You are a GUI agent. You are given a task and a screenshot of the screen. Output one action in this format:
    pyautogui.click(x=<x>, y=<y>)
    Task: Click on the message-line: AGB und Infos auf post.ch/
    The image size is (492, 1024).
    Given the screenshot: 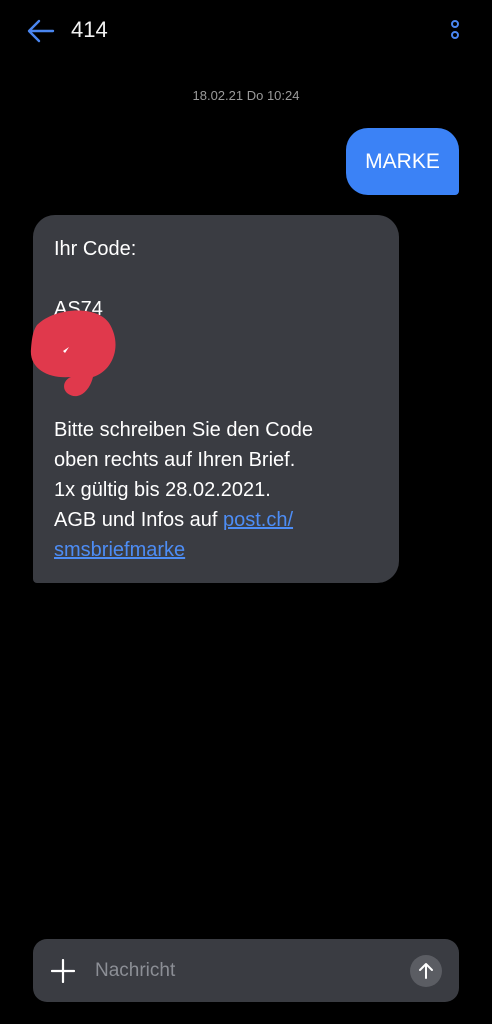 What is the action you would take?
    pyautogui.click(x=173, y=520)
    